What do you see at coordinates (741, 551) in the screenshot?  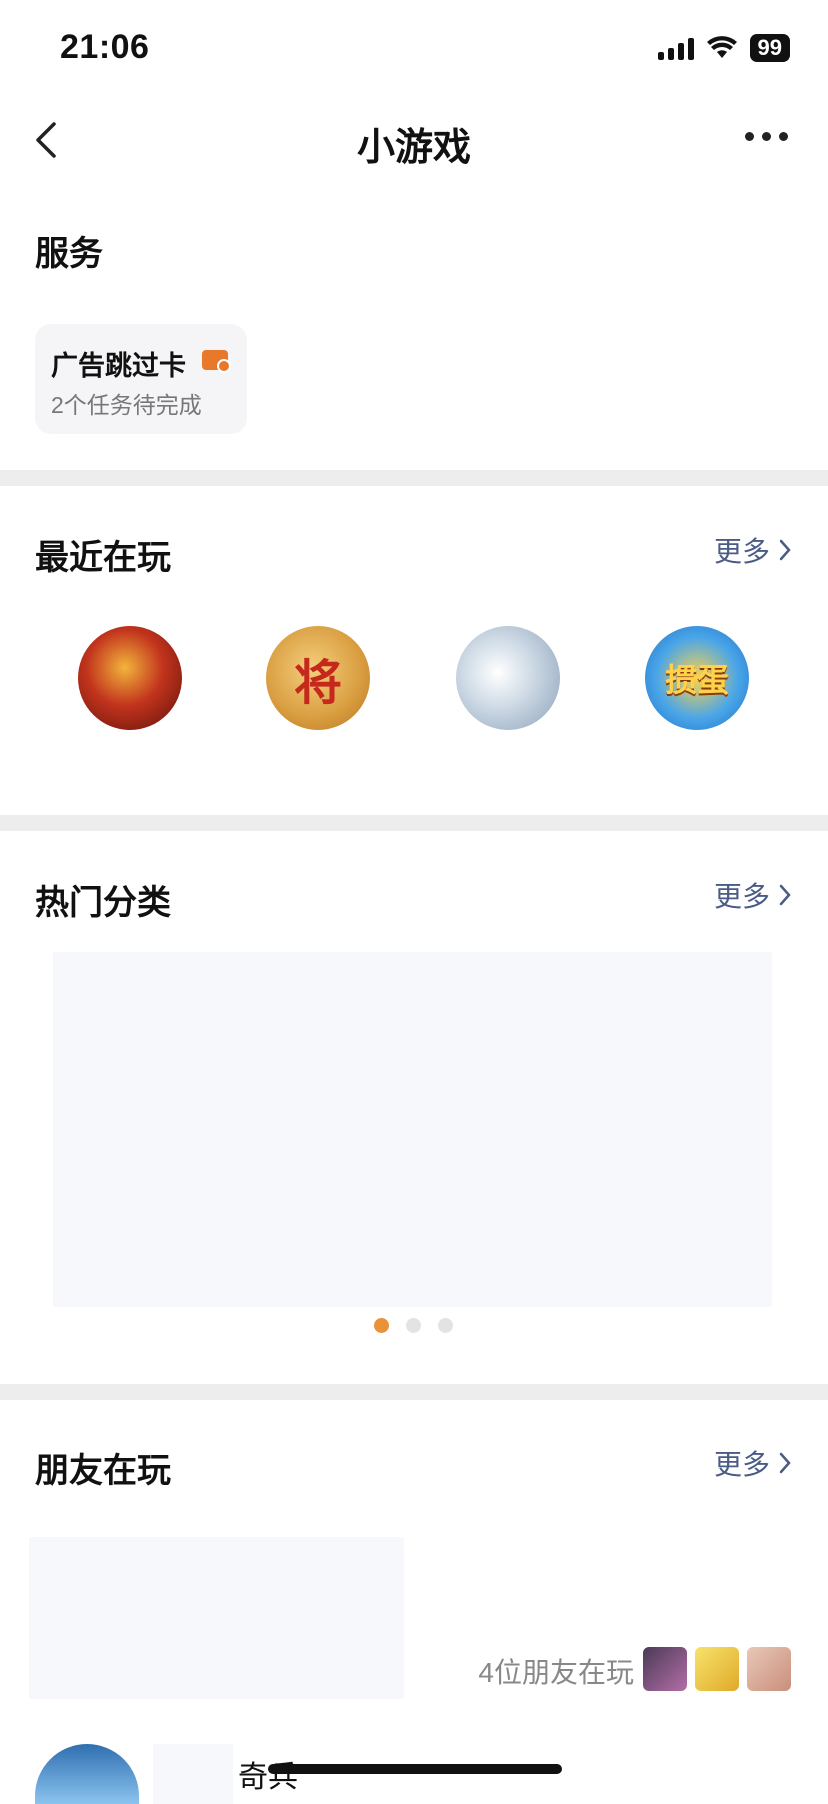 I see `recent-more-label: 更多` at bounding box center [741, 551].